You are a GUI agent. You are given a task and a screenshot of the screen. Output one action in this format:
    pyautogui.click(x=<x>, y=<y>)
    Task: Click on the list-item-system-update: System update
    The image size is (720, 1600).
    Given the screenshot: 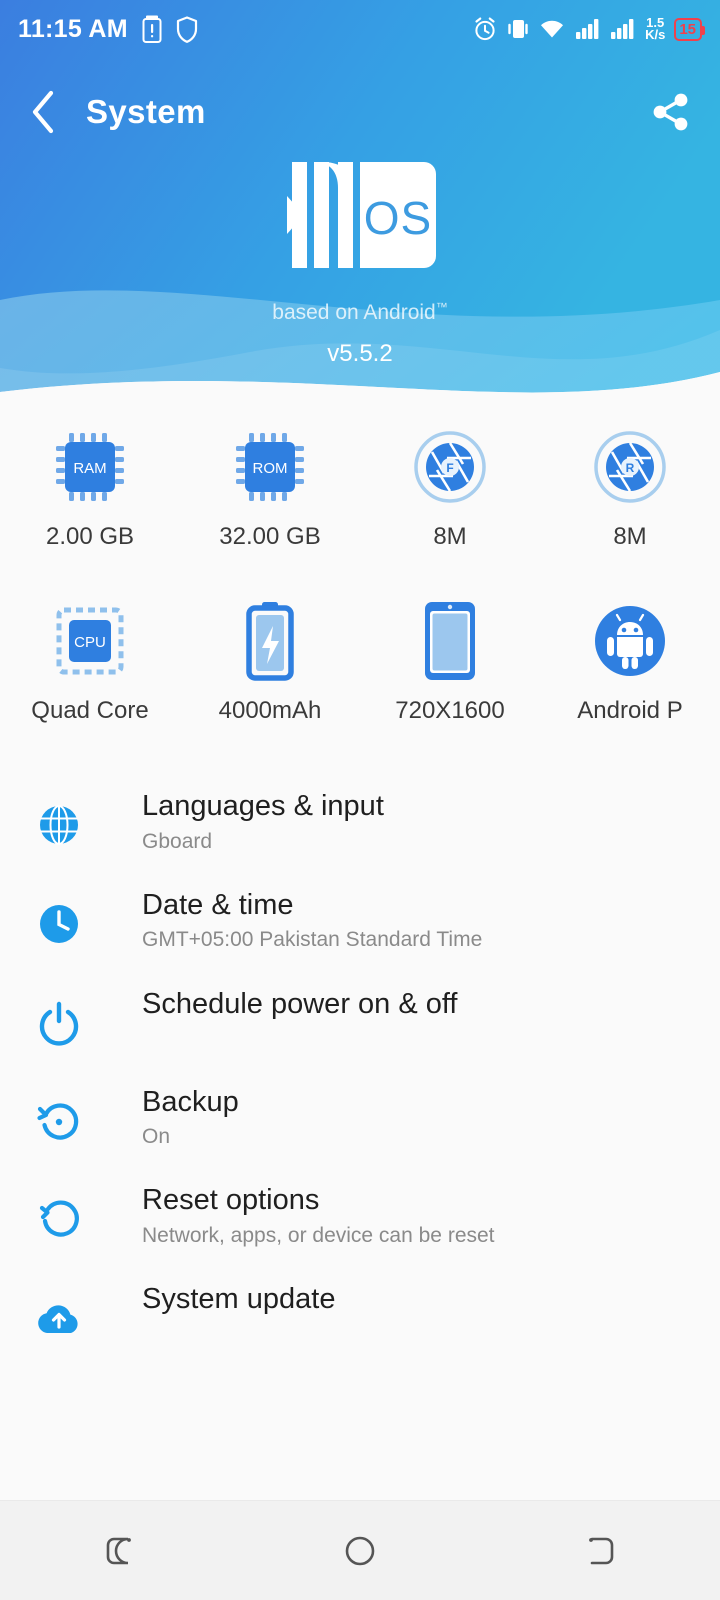 What is the action you would take?
    pyautogui.click(x=360, y=1312)
    